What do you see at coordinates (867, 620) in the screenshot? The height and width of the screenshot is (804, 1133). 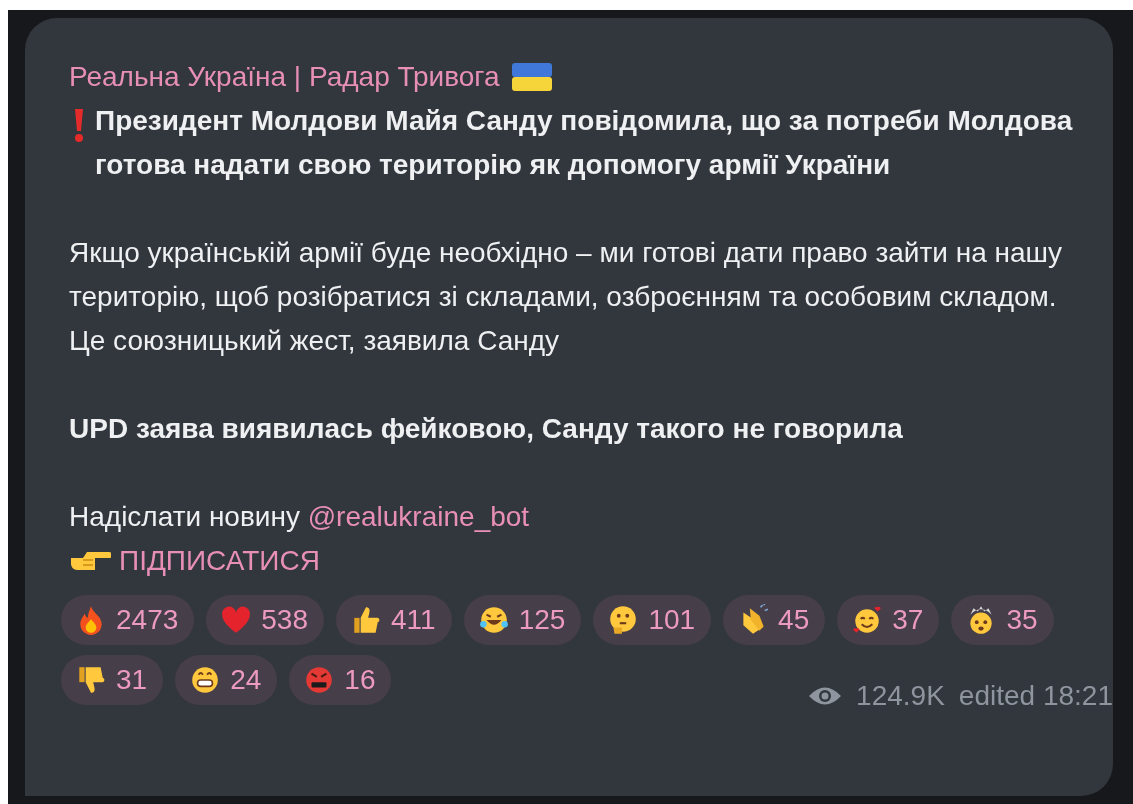 I see `smiling-face-with-hearts-icon` at bounding box center [867, 620].